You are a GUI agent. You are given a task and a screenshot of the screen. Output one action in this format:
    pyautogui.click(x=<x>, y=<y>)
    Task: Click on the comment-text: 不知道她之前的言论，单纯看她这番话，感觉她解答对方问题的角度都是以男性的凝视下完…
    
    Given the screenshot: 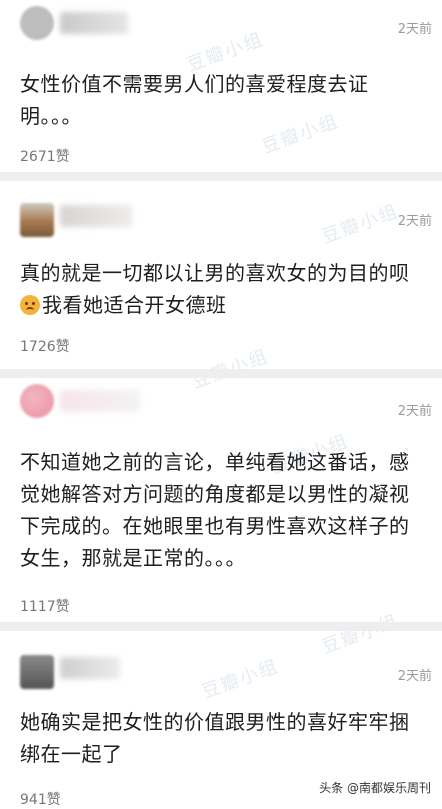 What is the action you would take?
    pyautogui.click(x=215, y=510)
    